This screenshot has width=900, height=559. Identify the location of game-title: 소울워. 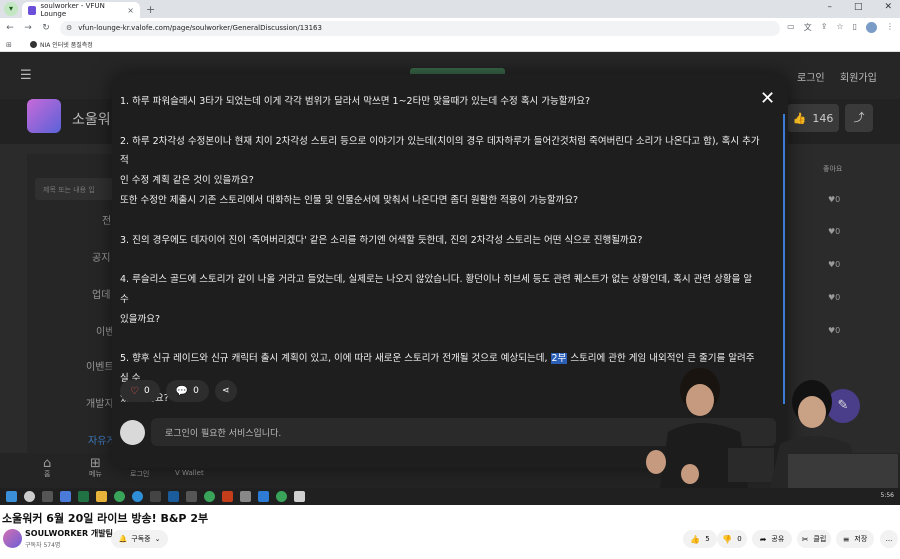
(91, 120).